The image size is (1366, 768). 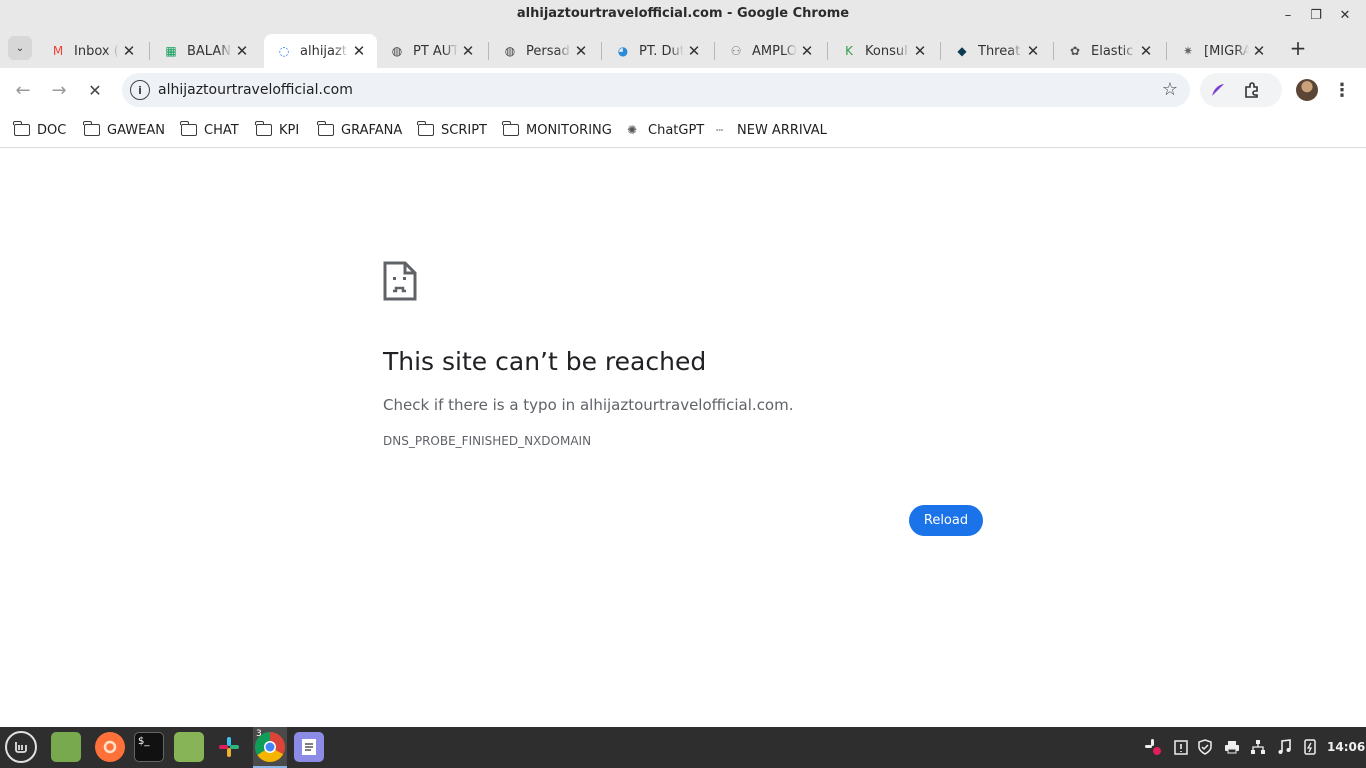 I want to click on browser-toolbar: ← → ✕ i ☆ ⋮, so click(x=683, y=90).